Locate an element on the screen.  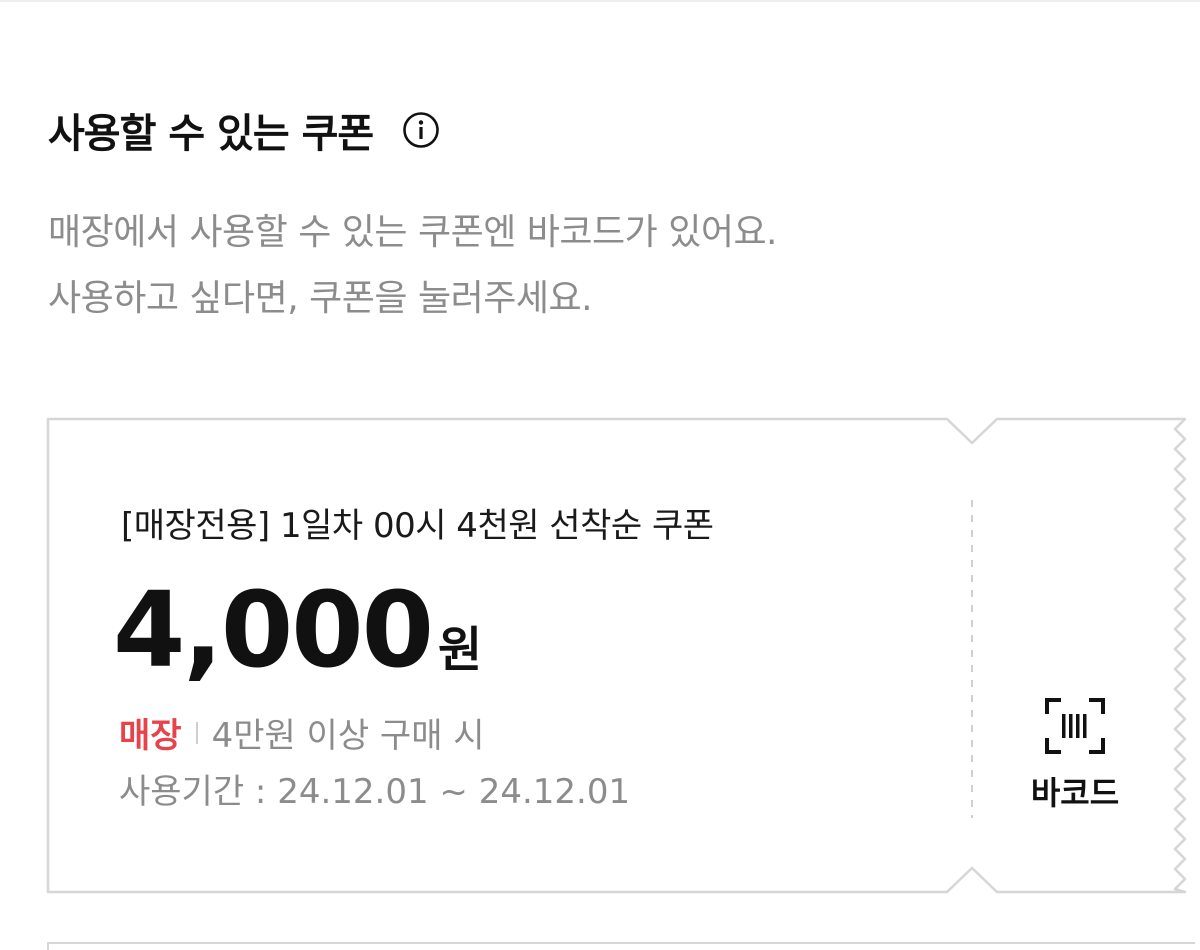
coupon-condition-row: 매장 4만원 이상 구매 시 is located at coordinates (302, 732).